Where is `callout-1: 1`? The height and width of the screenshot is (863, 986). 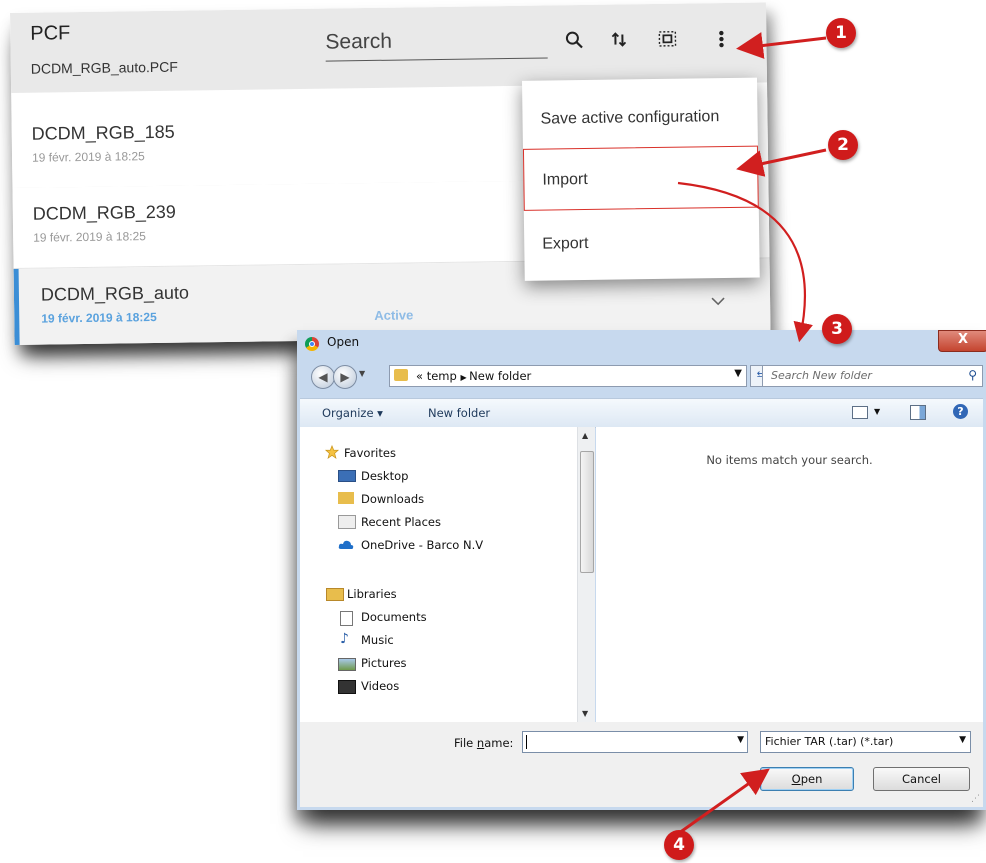
callout-1: 1 is located at coordinates (841, 33).